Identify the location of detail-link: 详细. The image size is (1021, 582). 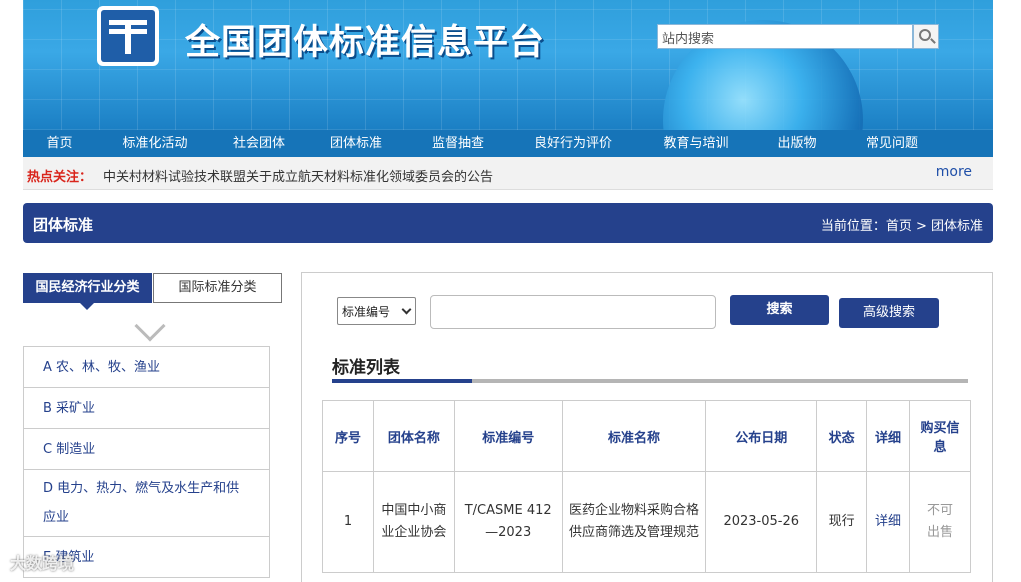
(888, 522).